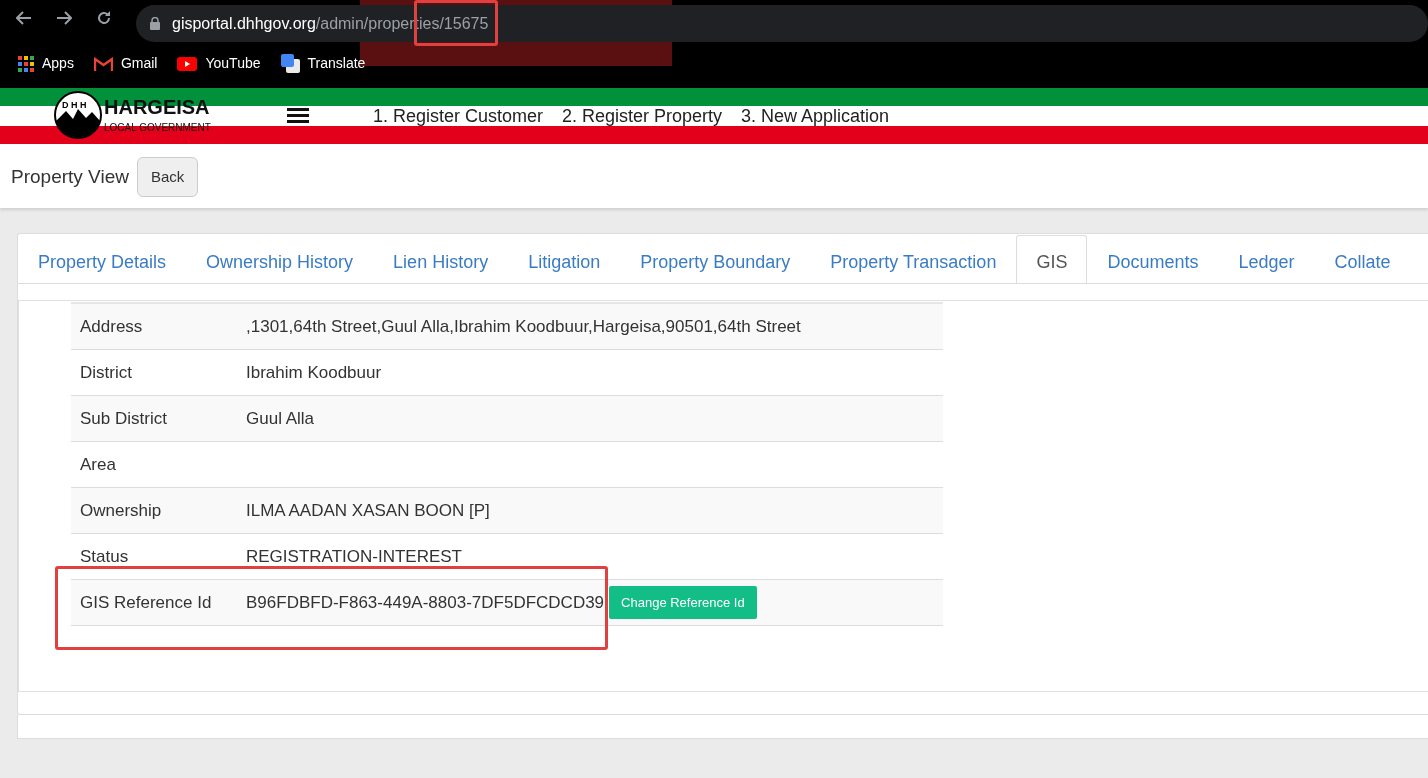 The image size is (1428, 778). Describe the element at coordinates (104, 18) in the screenshot. I see `reload-icon` at that location.